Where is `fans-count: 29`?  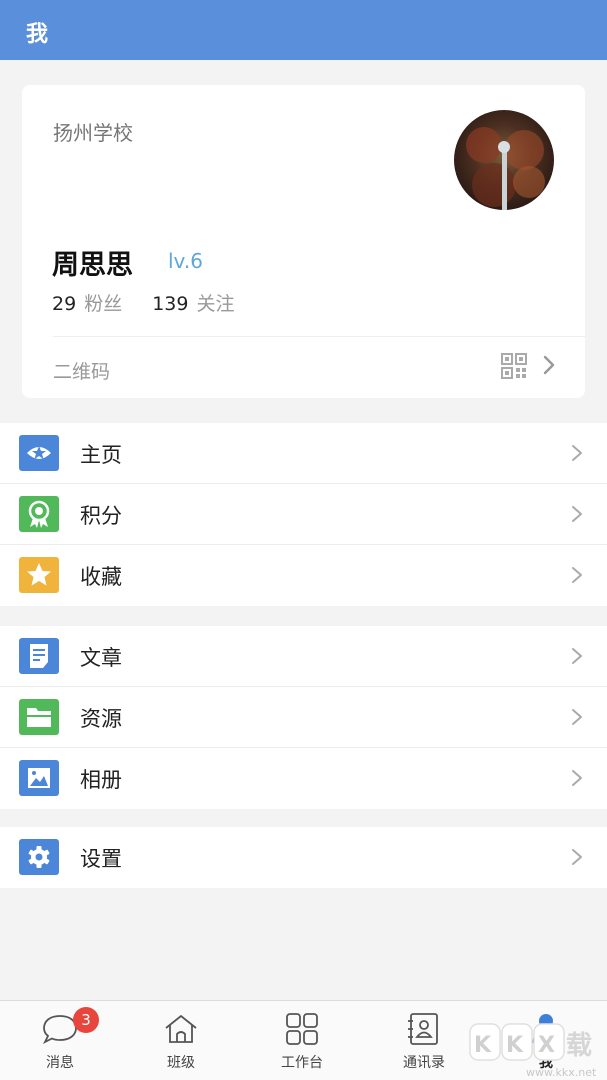 fans-count: 29 is located at coordinates (64, 304).